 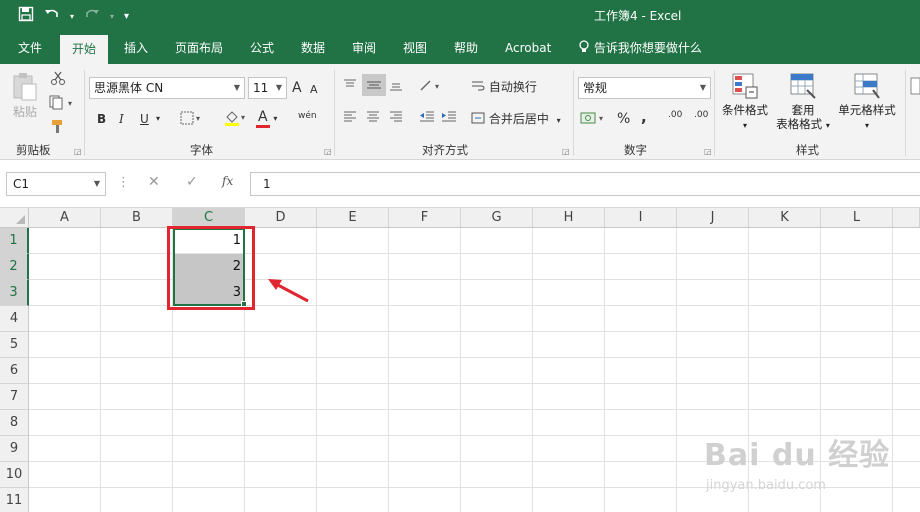 What do you see at coordinates (30, 48) in the screenshot?
I see `tab-file: 文件` at bounding box center [30, 48].